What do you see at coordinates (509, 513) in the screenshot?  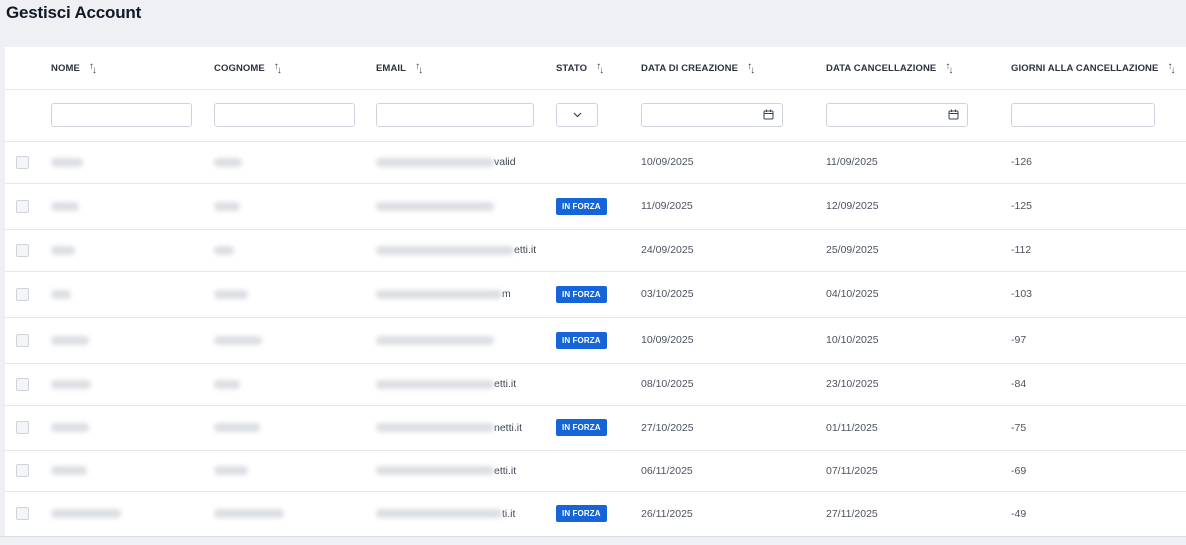 I see `email-visible-suffix: ti.it` at bounding box center [509, 513].